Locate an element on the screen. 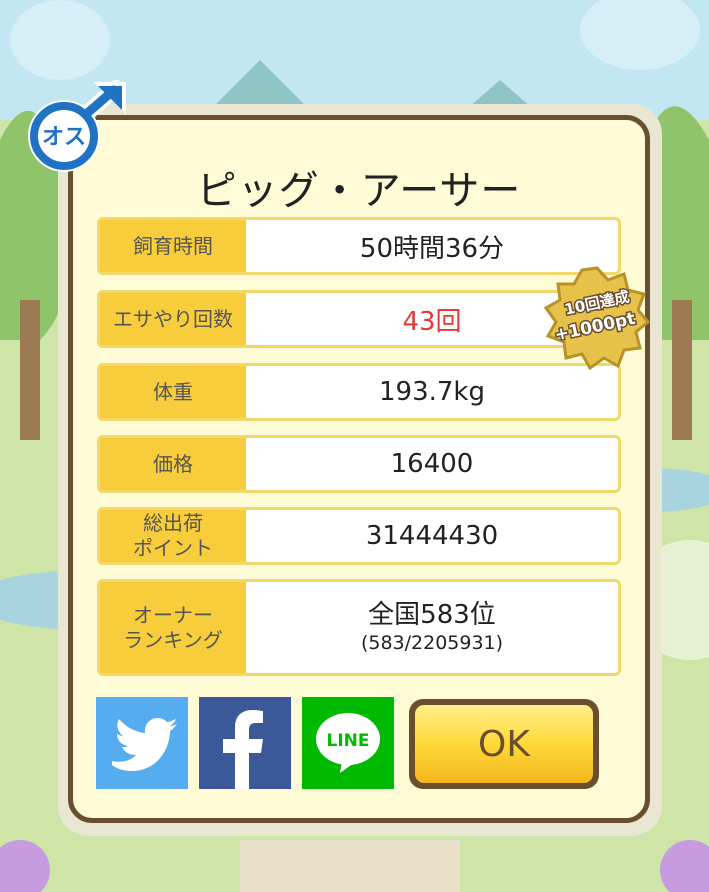 The height and width of the screenshot is (892, 709). stat-label: 総出荷 ポイント is located at coordinates (173, 536).